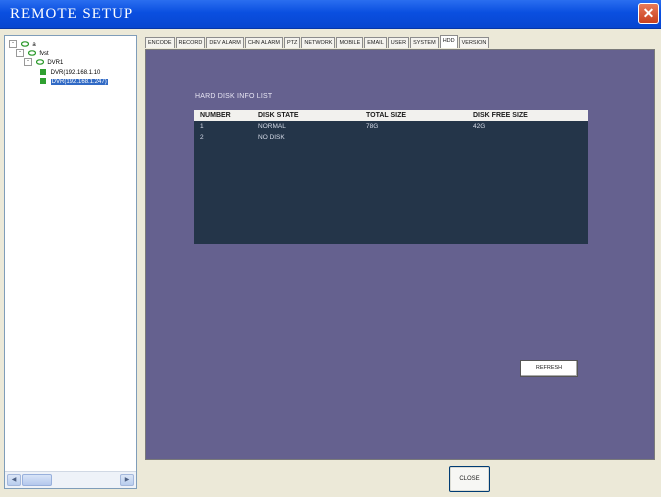 This screenshot has width=661, height=497. What do you see at coordinates (34, 45) in the screenshot?
I see `tree-node-label: a` at bounding box center [34, 45].